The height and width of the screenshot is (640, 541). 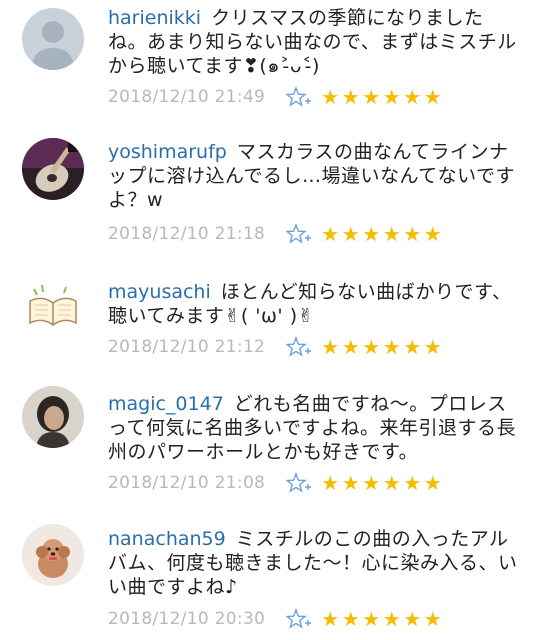 I want to click on guitar-photo, so click(x=53, y=169).